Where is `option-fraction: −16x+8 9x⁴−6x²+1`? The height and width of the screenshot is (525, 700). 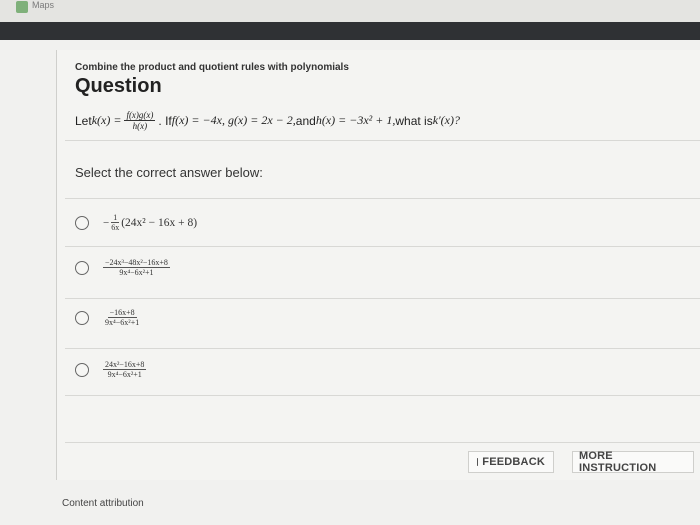 option-fraction: −16x+8 9x⁴−6x²+1 is located at coordinates (122, 317).